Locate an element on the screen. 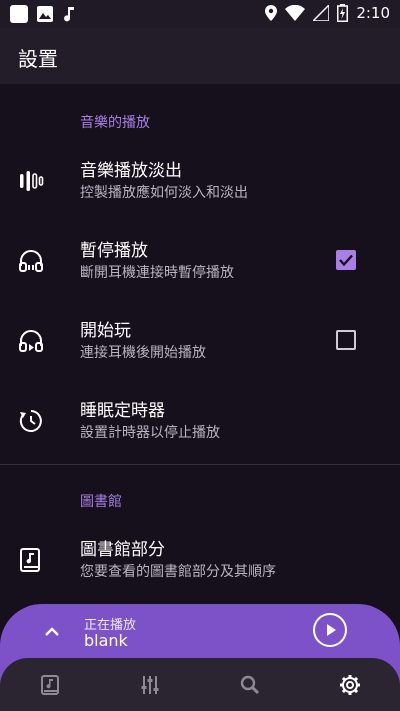  pause-on-disconnect-checkbox is located at coordinates (346, 260).